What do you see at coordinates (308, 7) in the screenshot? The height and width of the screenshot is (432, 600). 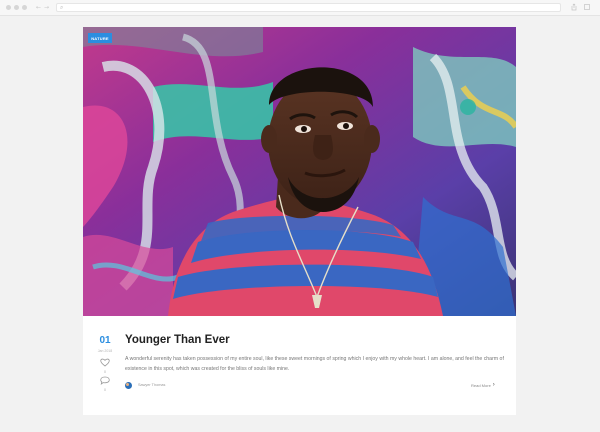 I see `address-bar: ⌕` at bounding box center [308, 7].